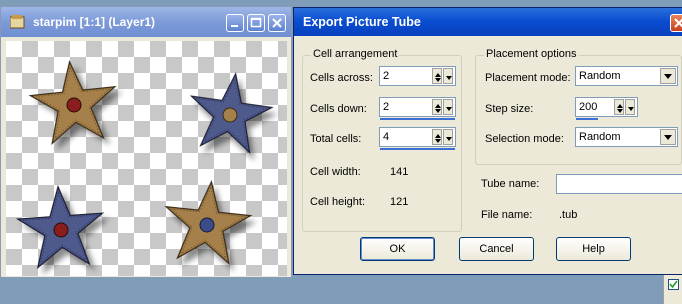 This screenshot has height=304, width=682. I want to click on minimize-button, so click(235, 23).